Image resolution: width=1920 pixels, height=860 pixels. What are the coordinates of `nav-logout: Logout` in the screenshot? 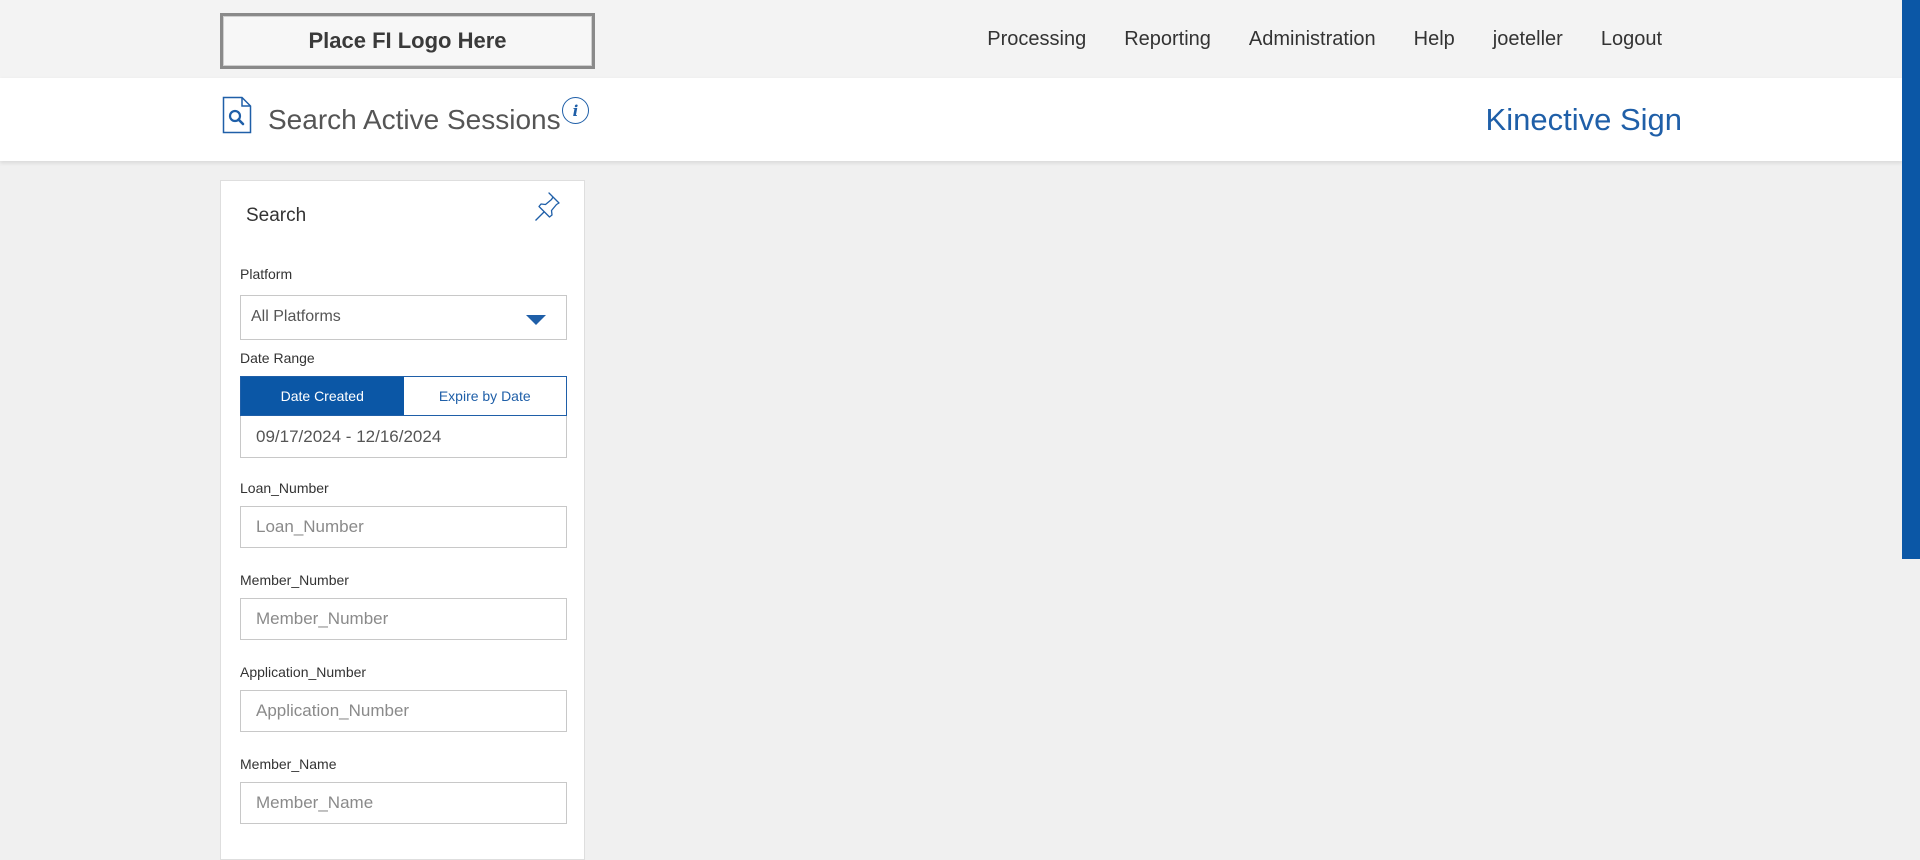 It's located at (1631, 39).